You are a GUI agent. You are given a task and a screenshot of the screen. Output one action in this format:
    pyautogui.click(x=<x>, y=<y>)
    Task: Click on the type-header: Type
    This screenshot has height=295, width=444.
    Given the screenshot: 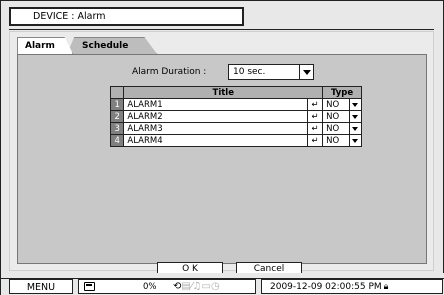 What is the action you would take?
    pyautogui.click(x=342, y=92)
    